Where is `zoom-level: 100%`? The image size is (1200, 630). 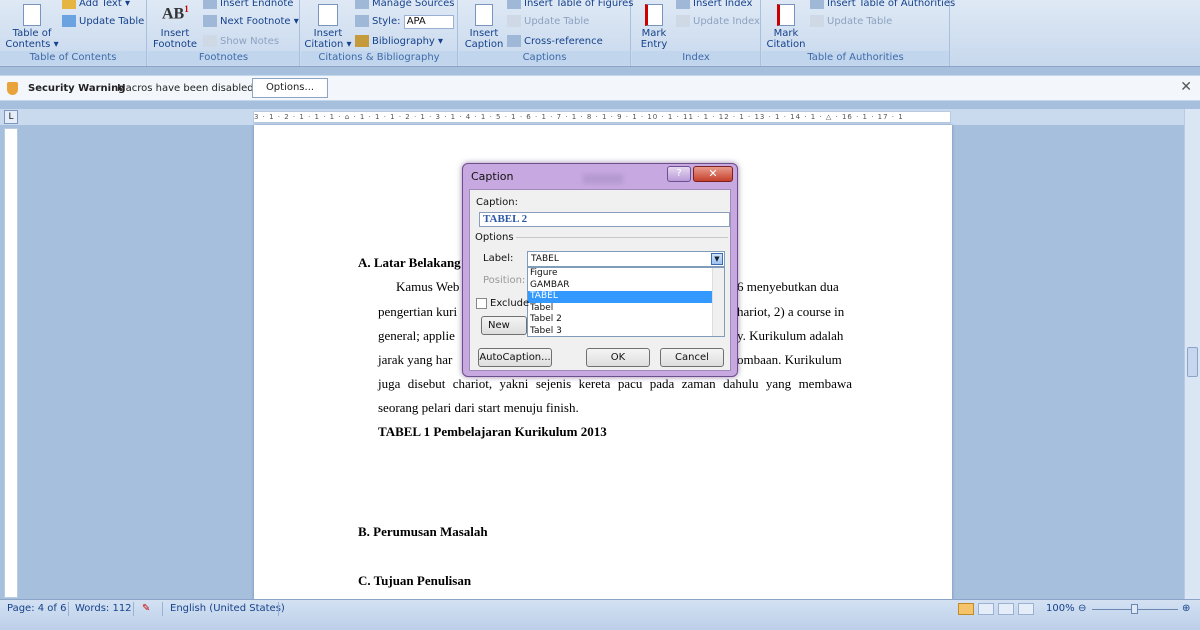 zoom-level: 100% is located at coordinates (1060, 609).